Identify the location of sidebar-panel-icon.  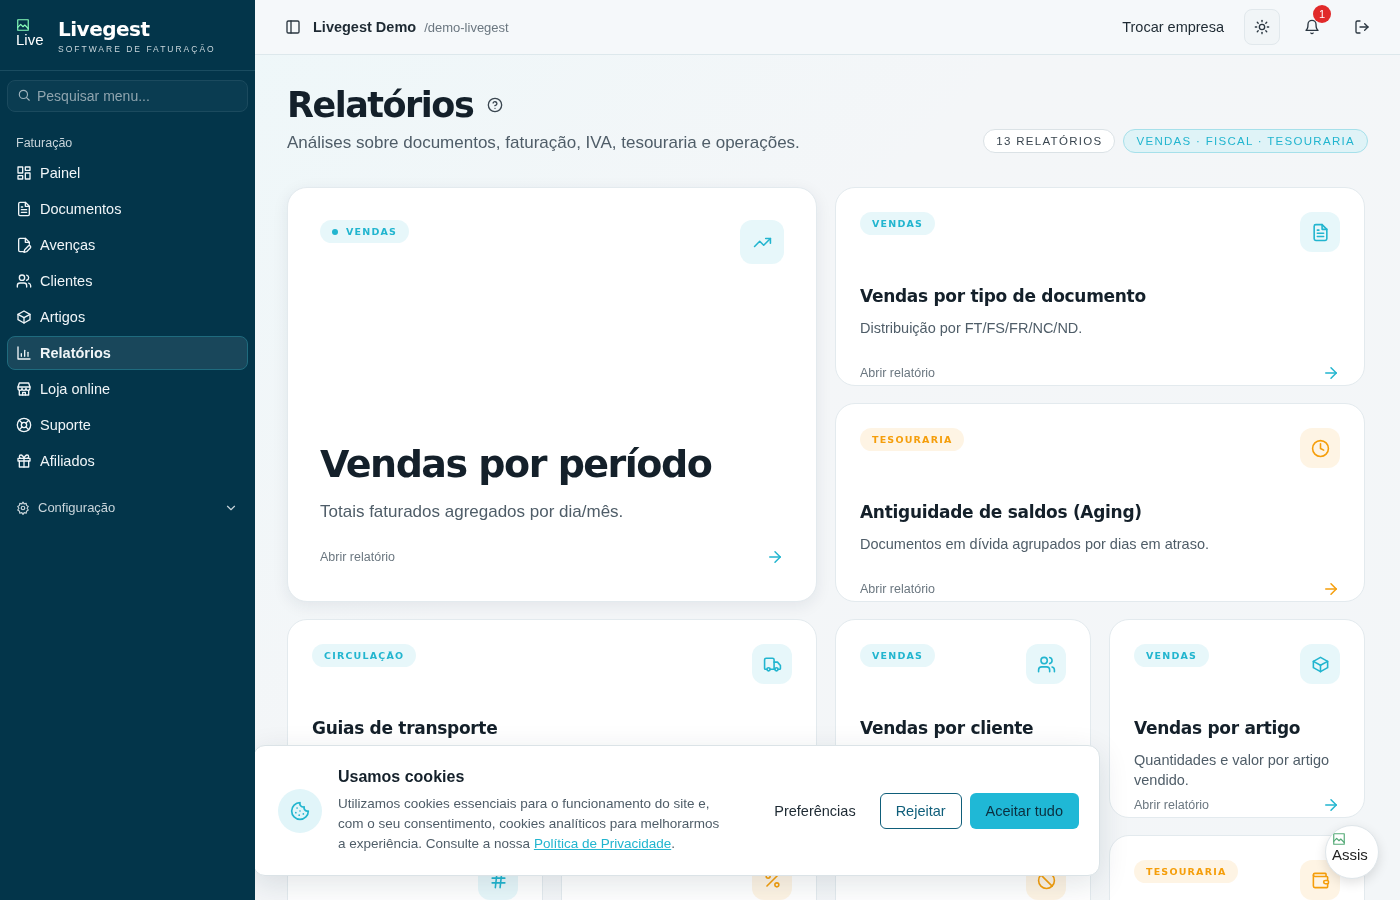
(293, 27).